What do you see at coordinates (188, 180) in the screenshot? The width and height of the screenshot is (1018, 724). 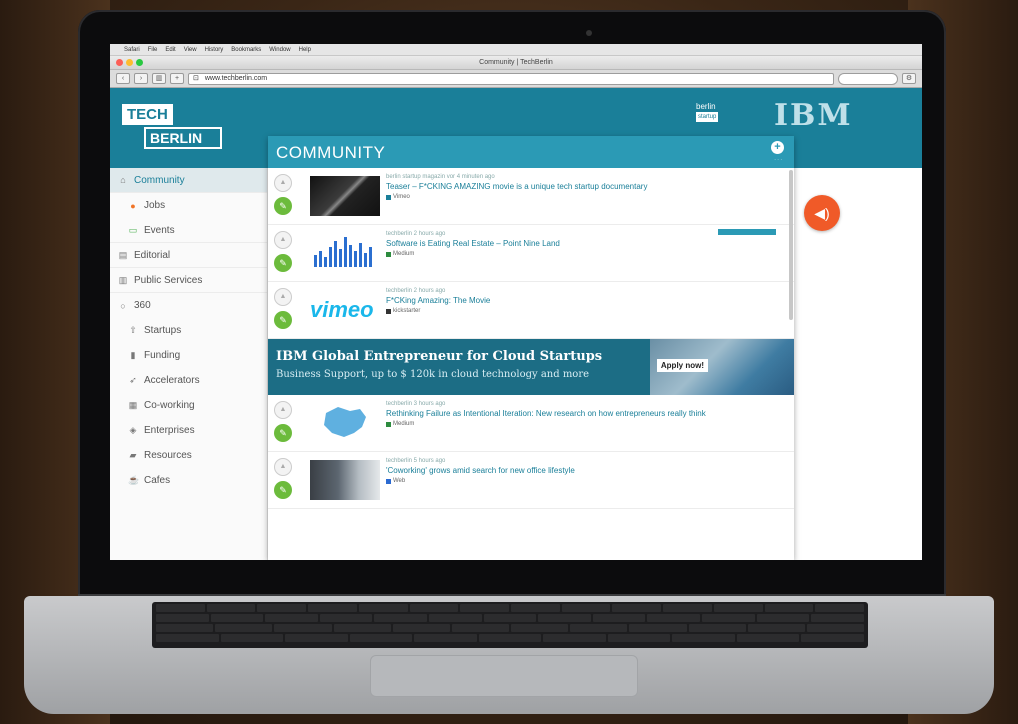 I see `sidebar-item-community: ⌂ Community` at bounding box center [188, 180].